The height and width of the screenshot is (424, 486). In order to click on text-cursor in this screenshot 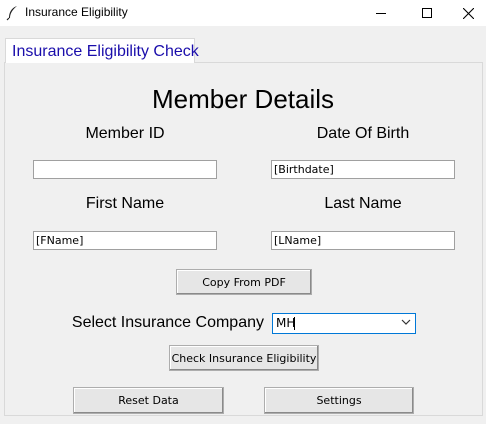, I will do `click(294, 323)`.